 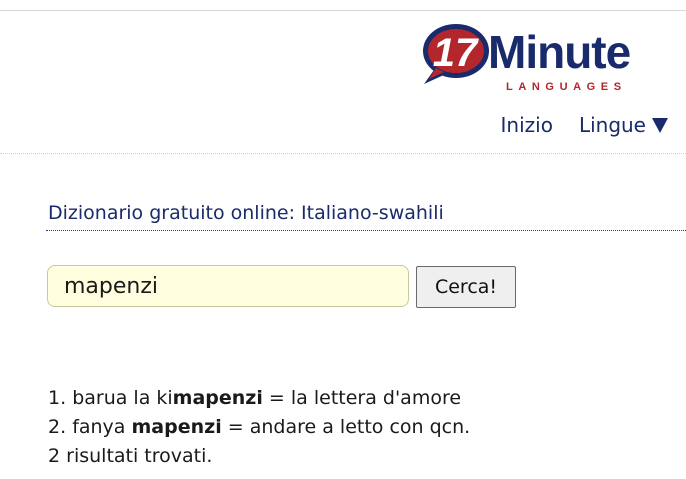 I want to click on result-source-pre: barua la ki, so click(x=122, y=398).